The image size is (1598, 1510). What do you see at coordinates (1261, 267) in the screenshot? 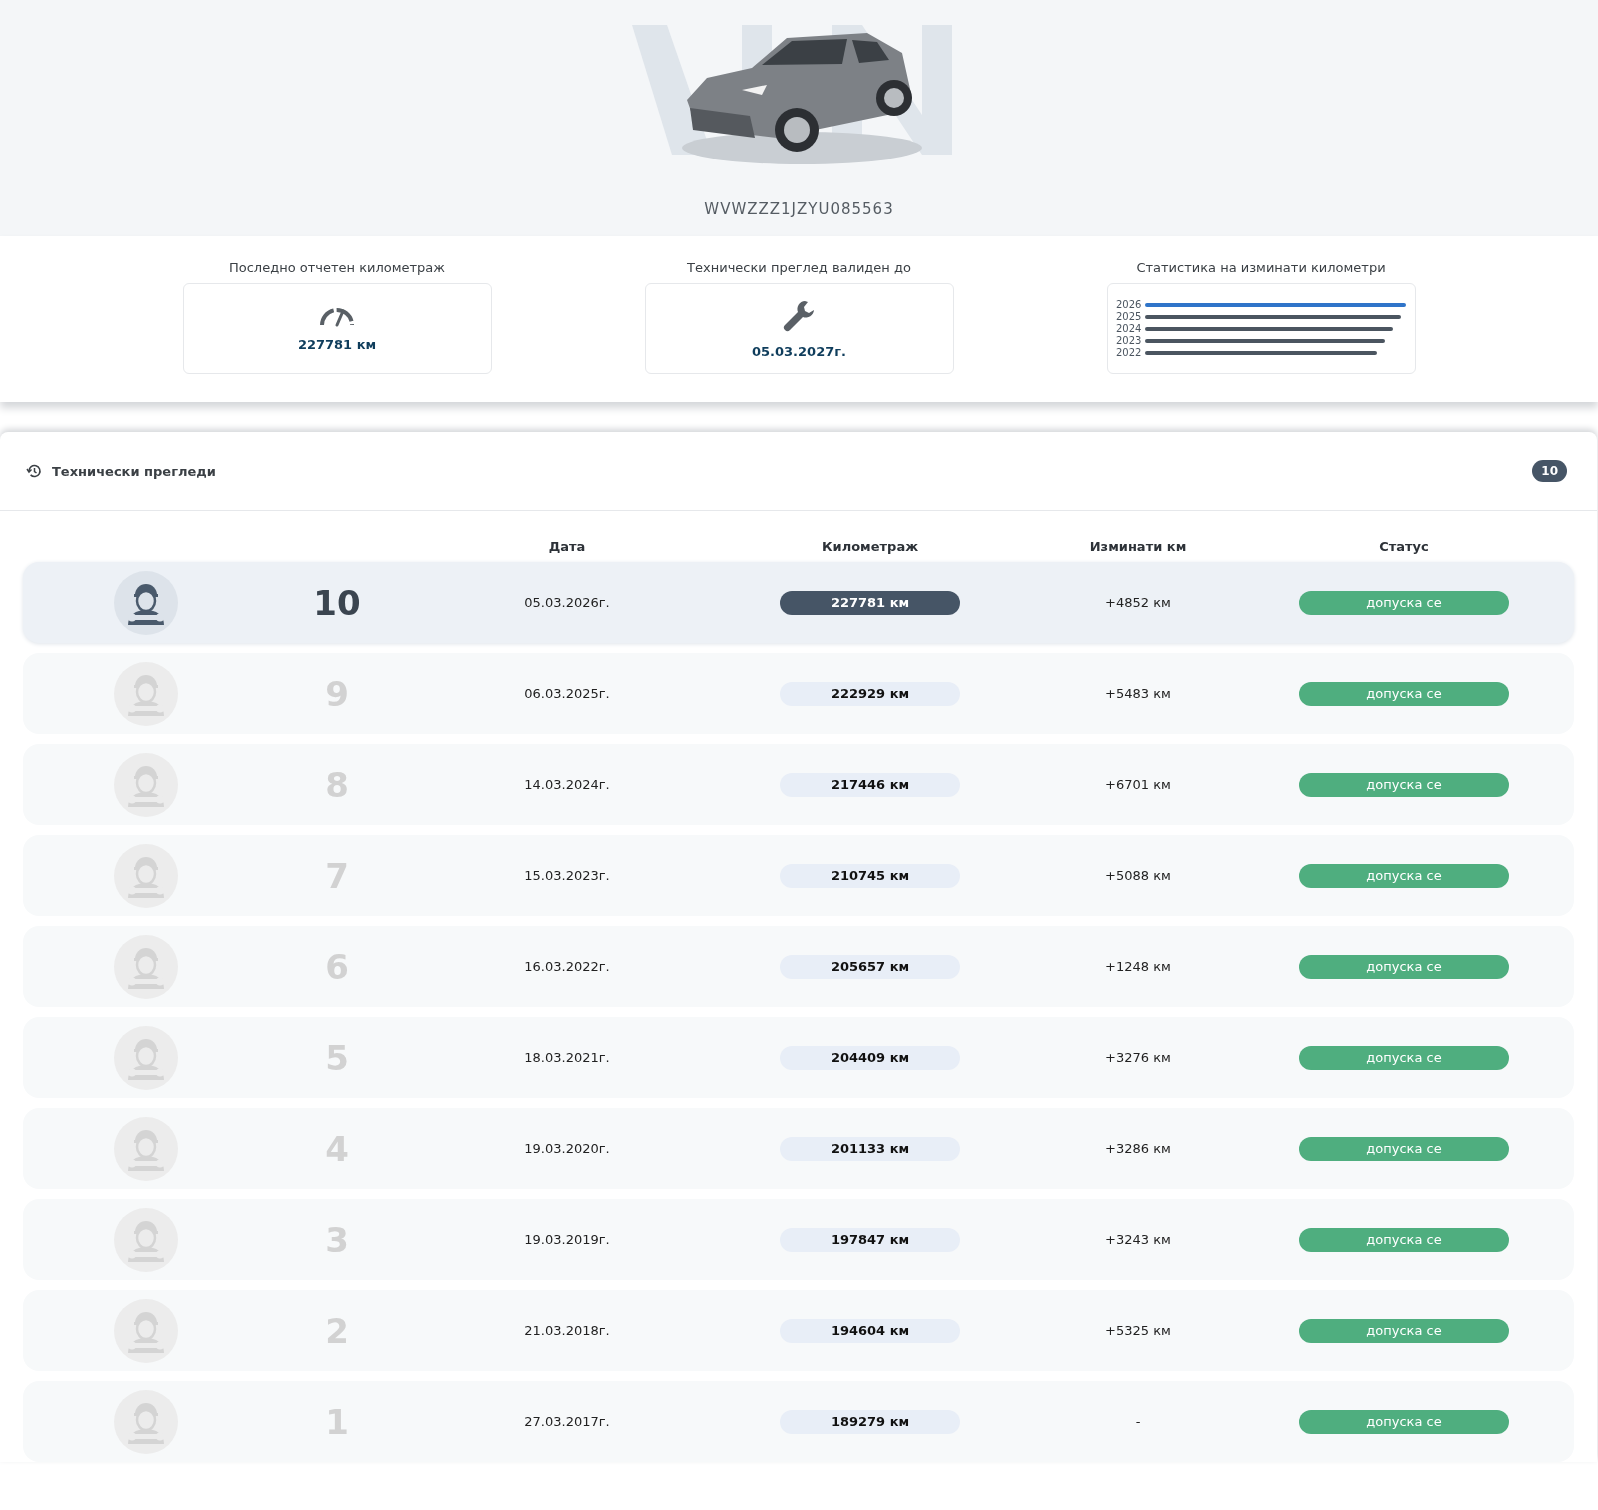
I see `summary-label: Статистика на изминати километри` at bounding box center [1261, 267].